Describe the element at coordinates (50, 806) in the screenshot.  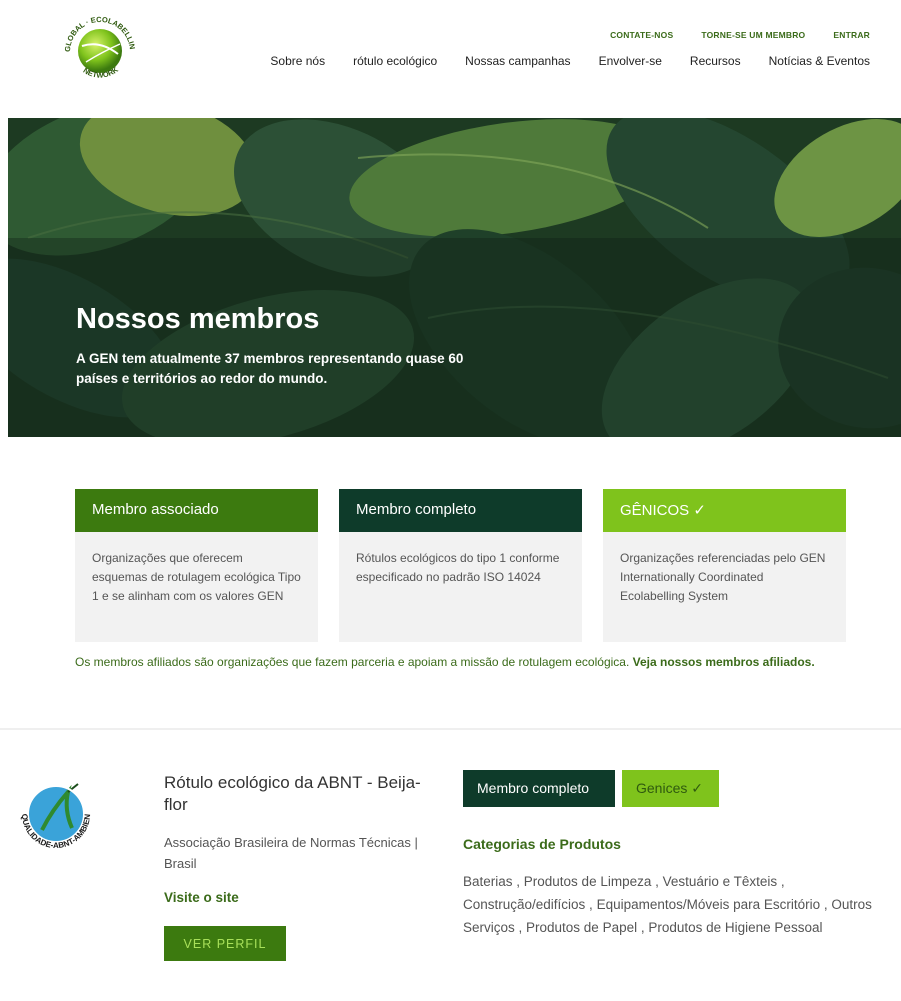
I see `hummingbird-icon: QUALIDADE-ABNT-AMBIENTAL` at that location.